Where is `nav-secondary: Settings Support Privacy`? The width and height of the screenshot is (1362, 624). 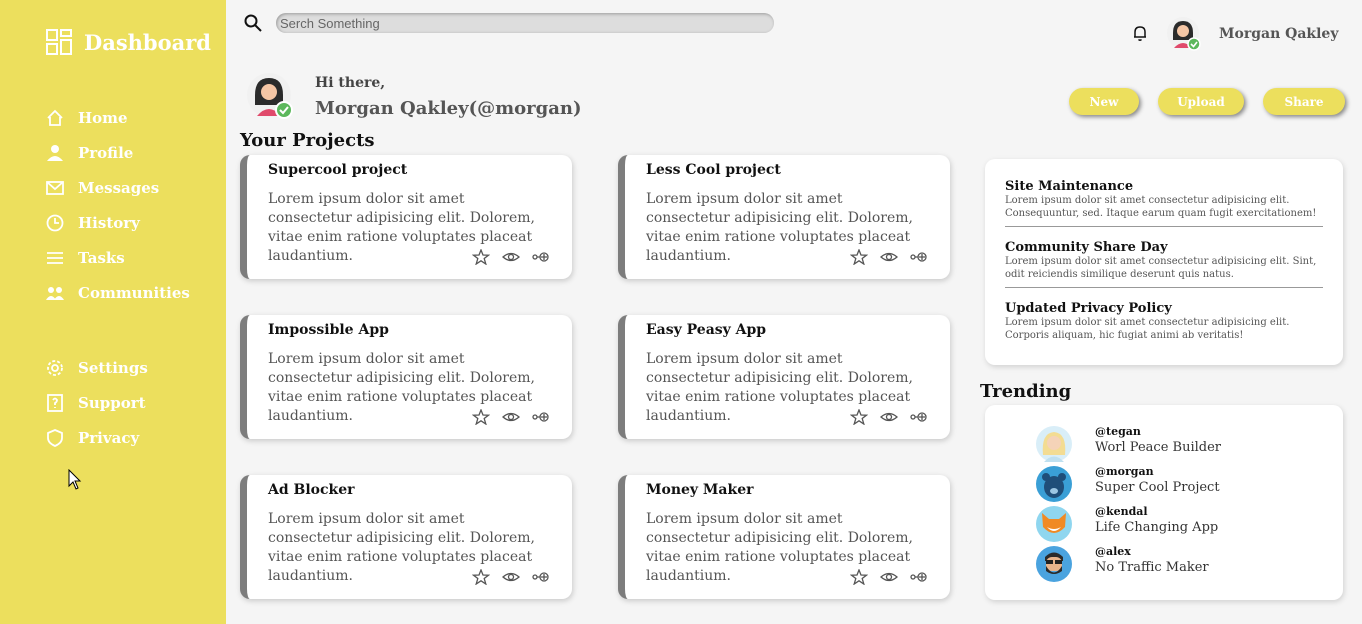
nav-secondary: Settings Support Privacy is located at coordinates (97, 402).